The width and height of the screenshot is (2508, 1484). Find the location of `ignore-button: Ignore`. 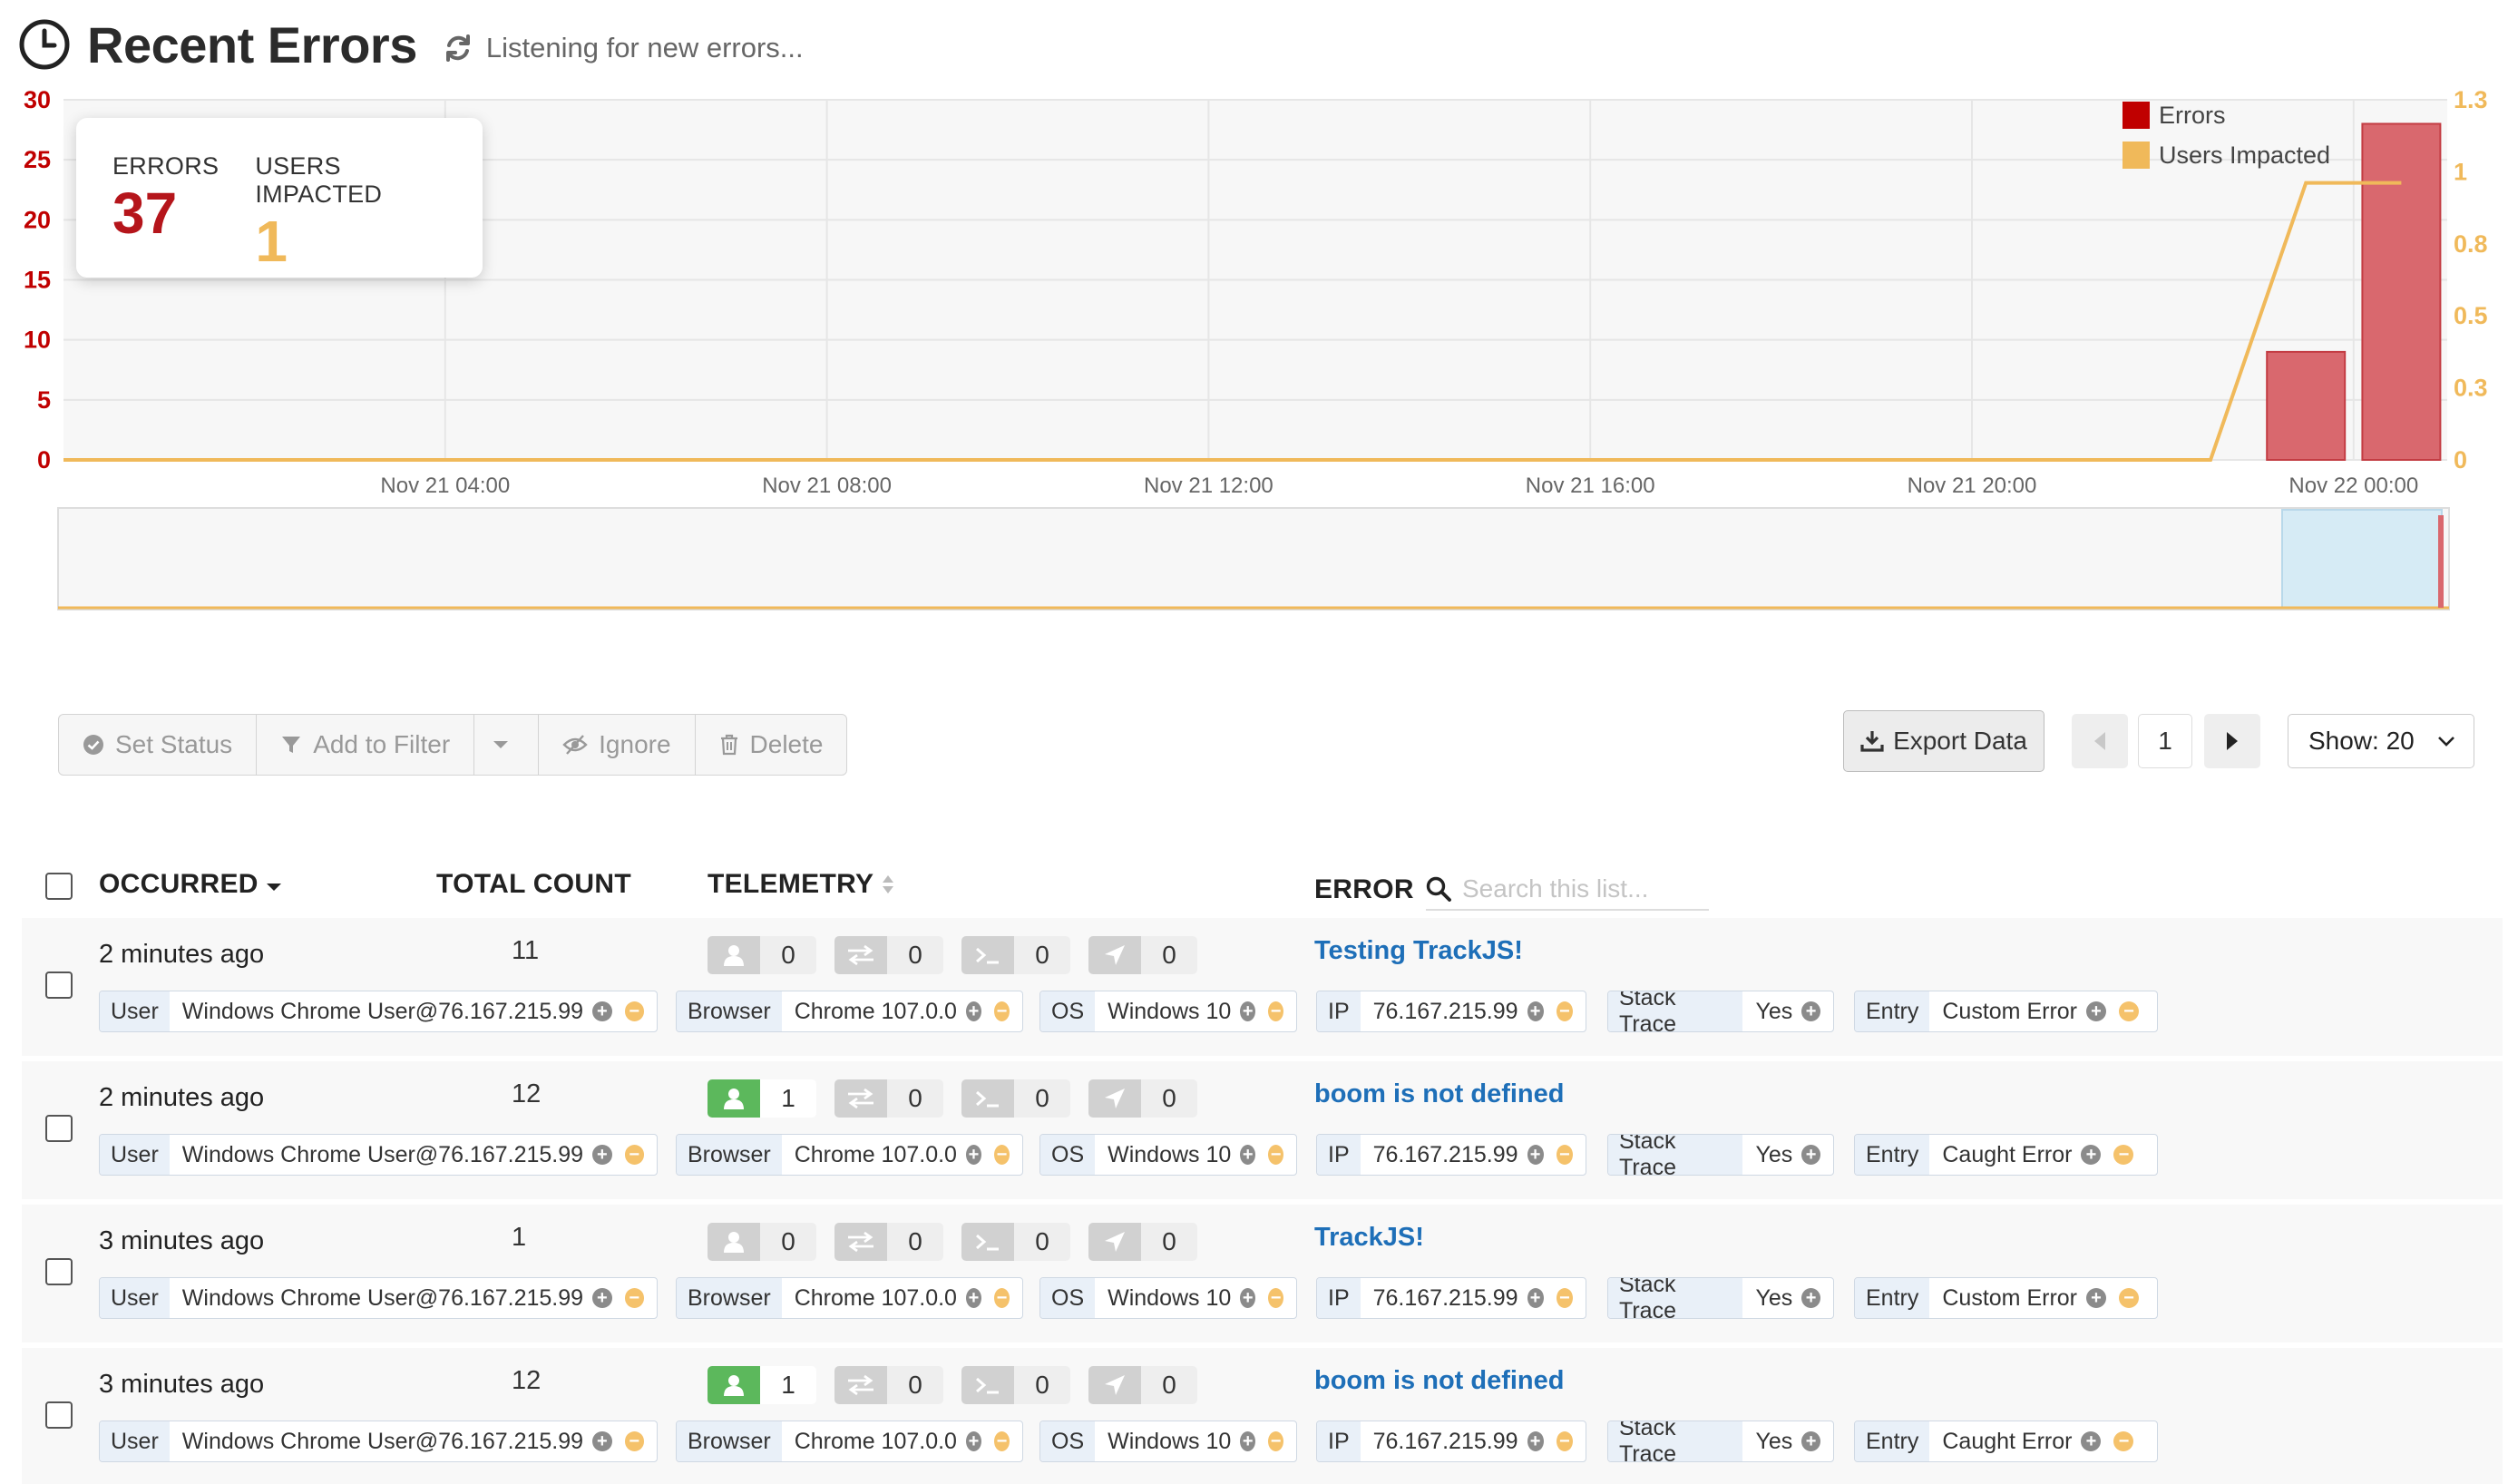

ignore-button: Ignore is located at coordinates (617, 745).